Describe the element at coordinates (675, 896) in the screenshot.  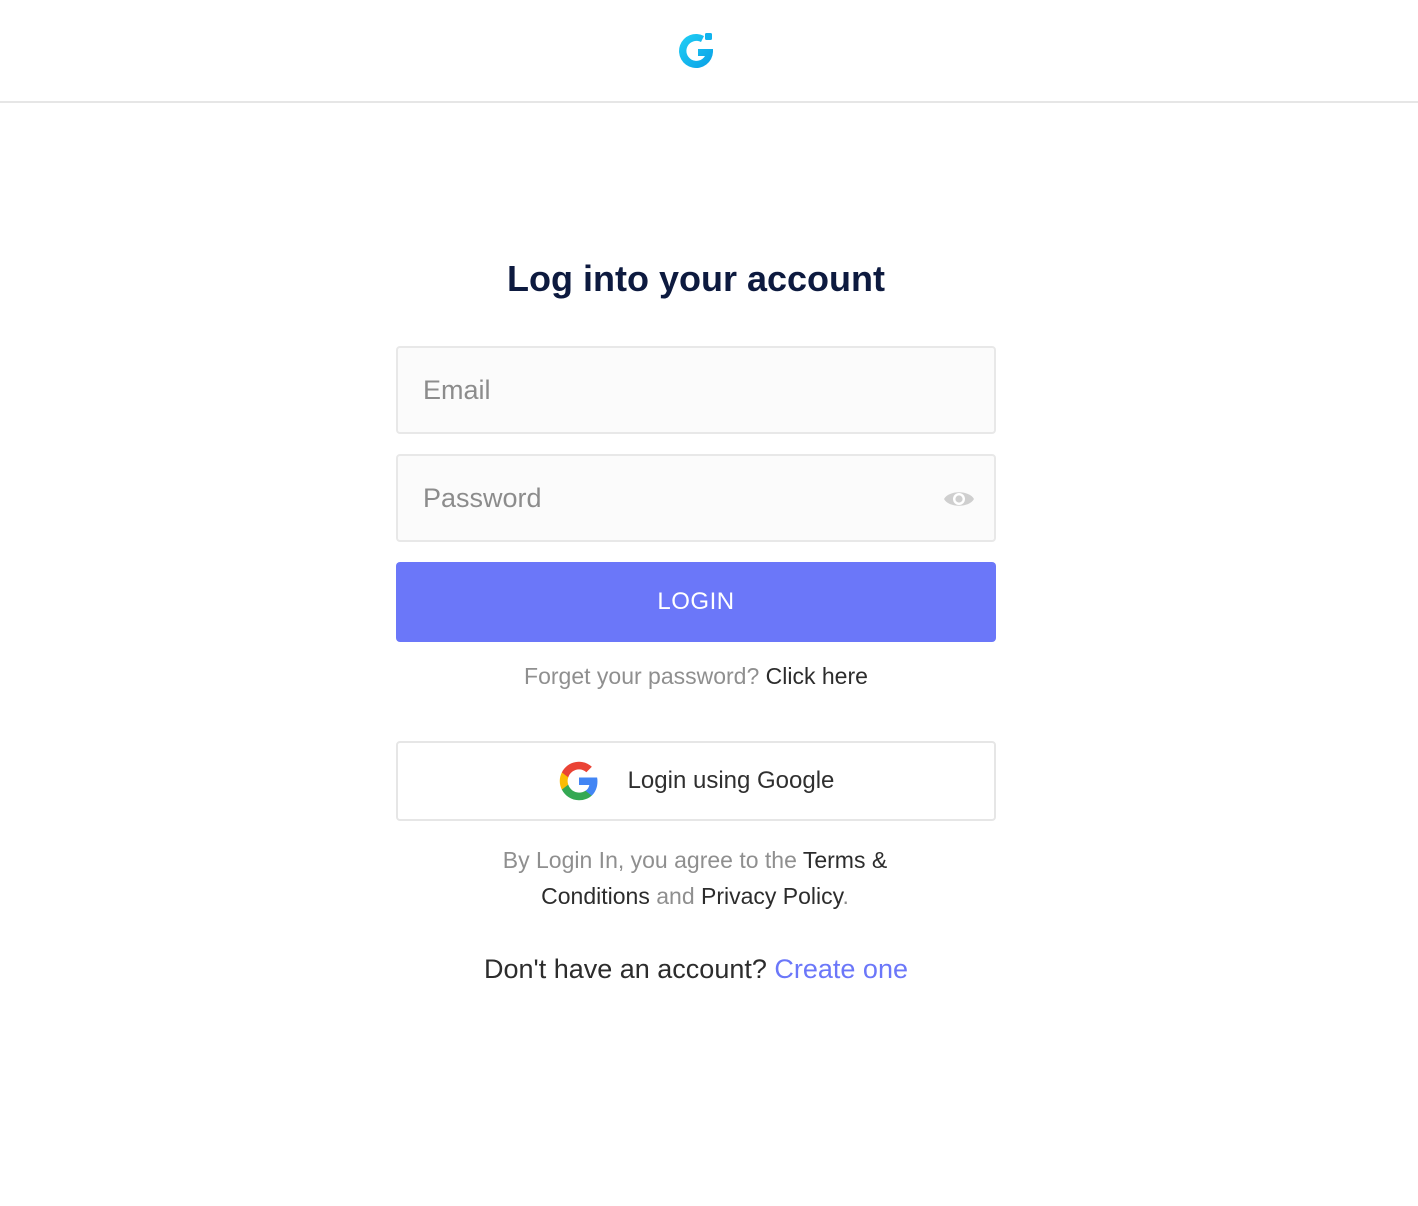
I see `terms-and-text: and` at that location.